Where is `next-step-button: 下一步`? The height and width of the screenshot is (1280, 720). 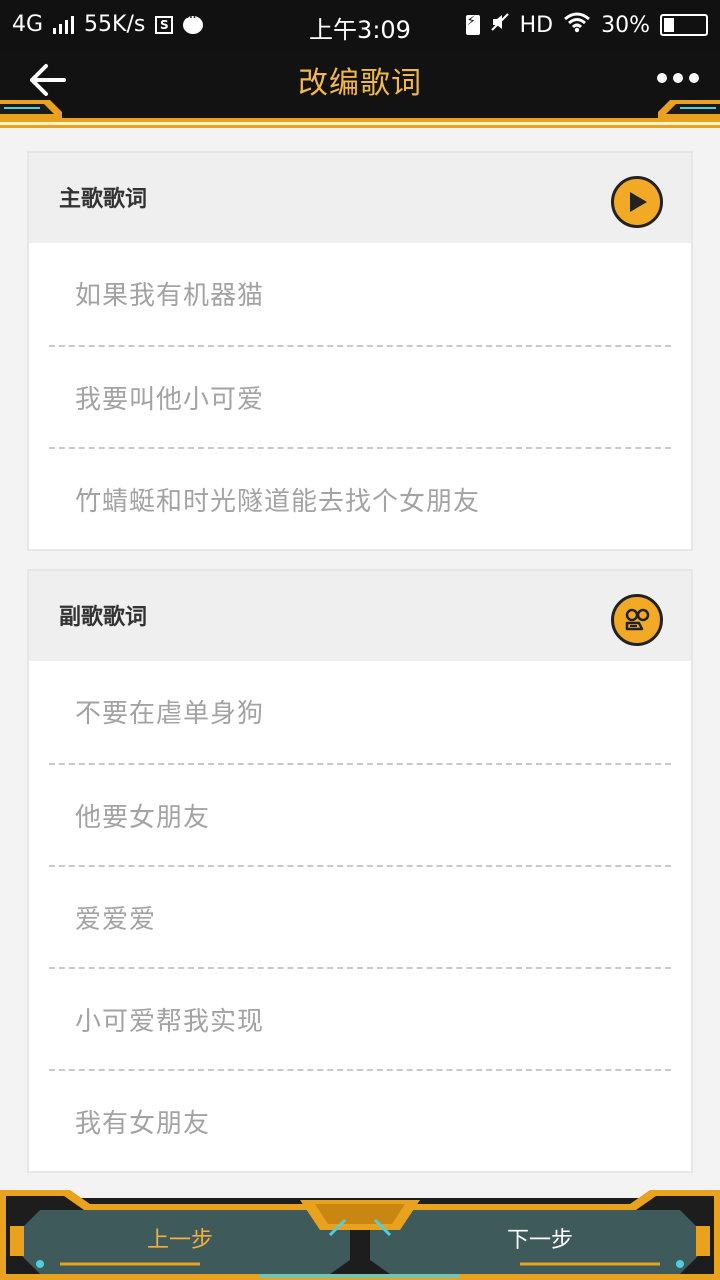 next-step-button: 下一步 is located at coordinates (540, 1238).